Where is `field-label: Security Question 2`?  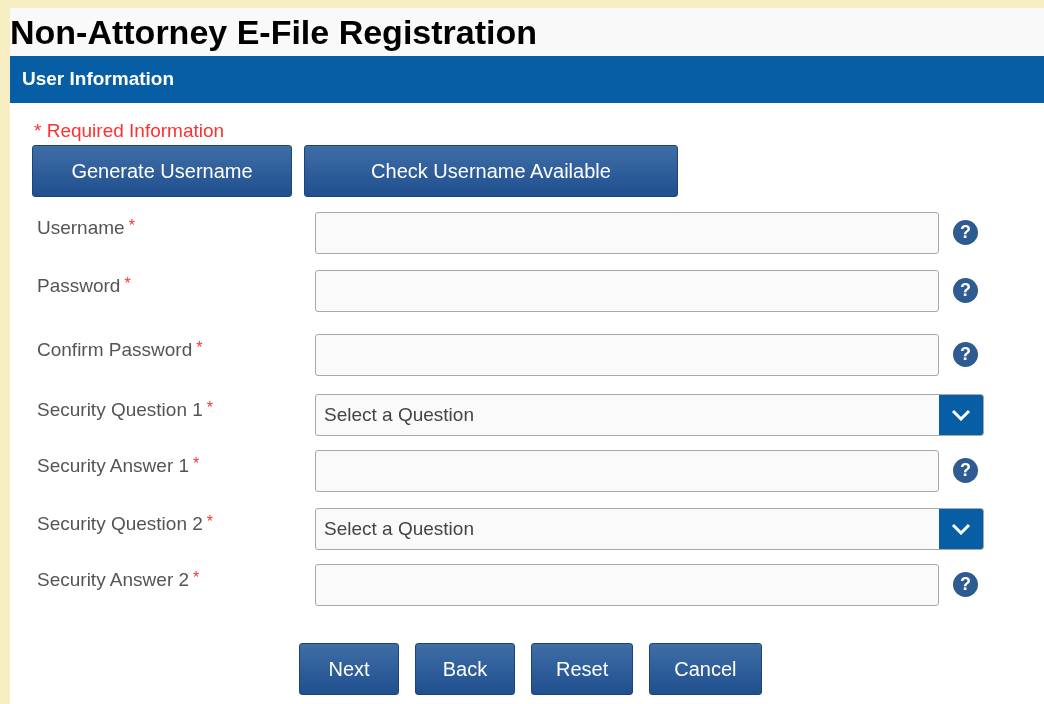
field-label: Security Question 2 is located at coordinates (120, 524).